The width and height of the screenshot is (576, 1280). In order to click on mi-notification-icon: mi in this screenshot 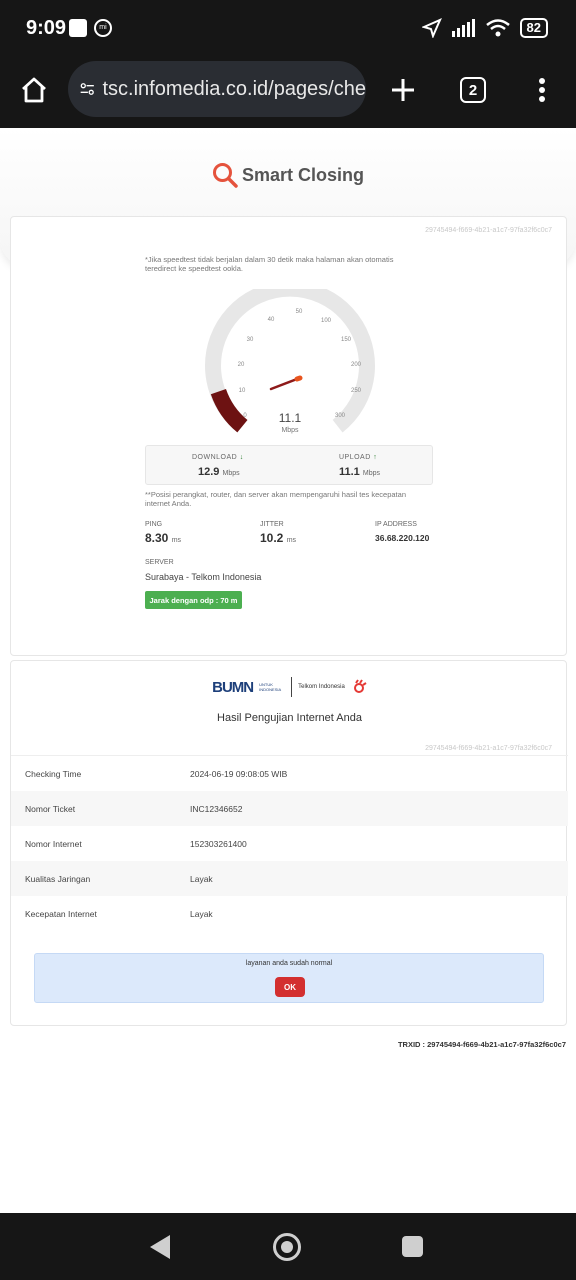, I will do `click(103, 28)`.